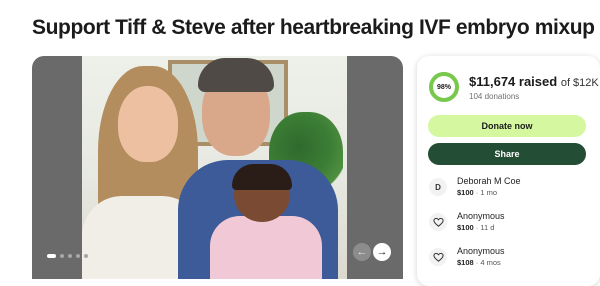 This screenshot has width=600, height=286. I want to click on donor-time: 11 d, so click(487, 227).